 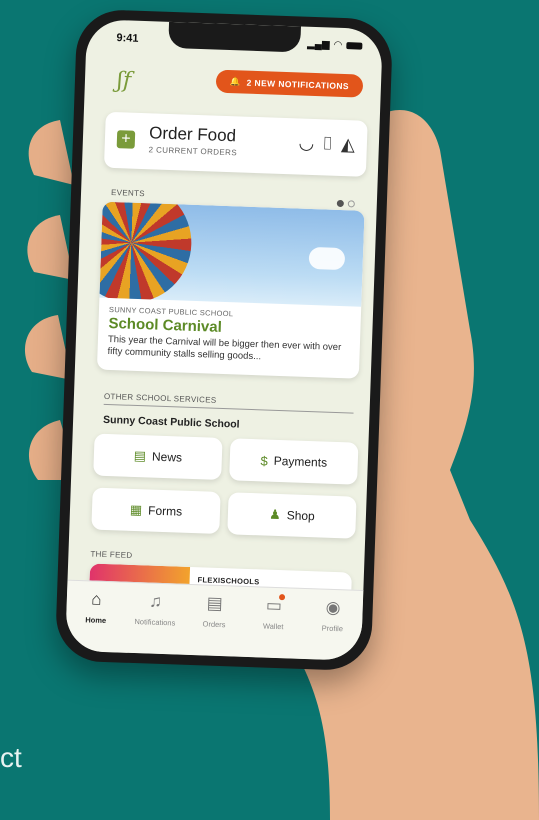 I want to click on signal-icon: ▂▄▆, so click(x=318, y=44).